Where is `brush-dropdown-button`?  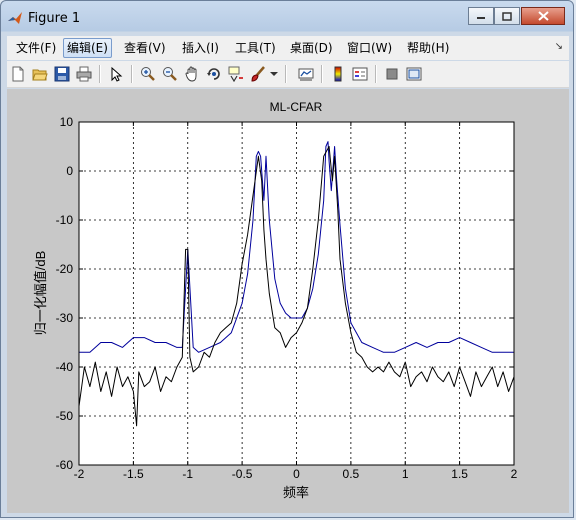 brush-dropdown-button is located at coordinates (274, 74).